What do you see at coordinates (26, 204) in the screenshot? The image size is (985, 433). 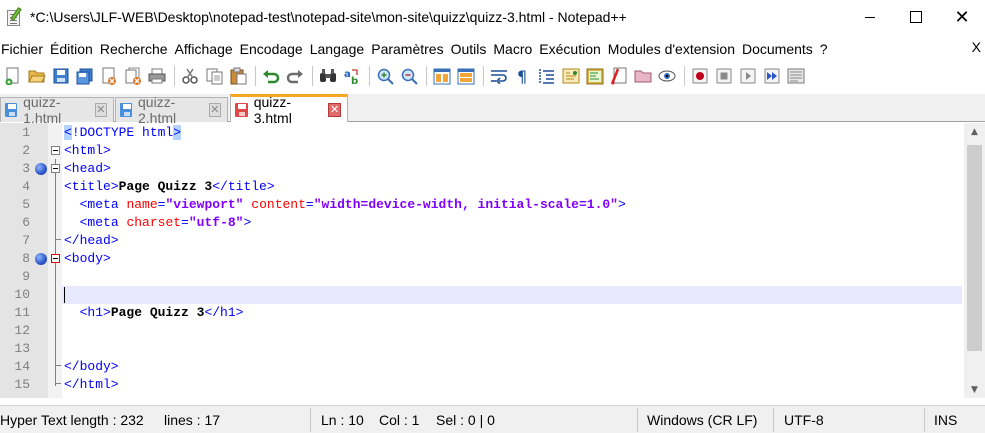 I see `line-number: 5` at bounding box center [26, 204].